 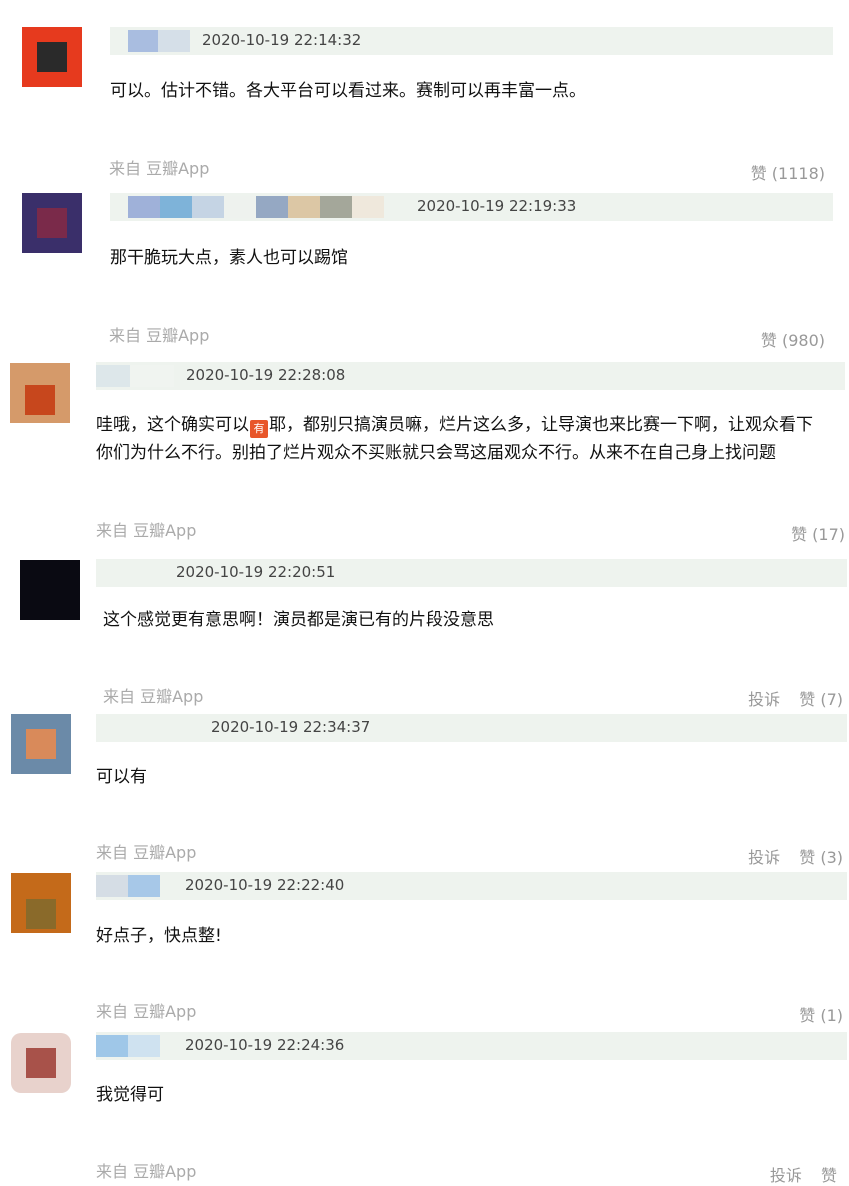 What do you see at coordinates (541, 425) in the screenshot?
I see `comment-text-part: 耶，都别只搞演员嘛，烂片这么多，让导演也来比赛一下啊，让观众看下` at bounding box center [541, 425].